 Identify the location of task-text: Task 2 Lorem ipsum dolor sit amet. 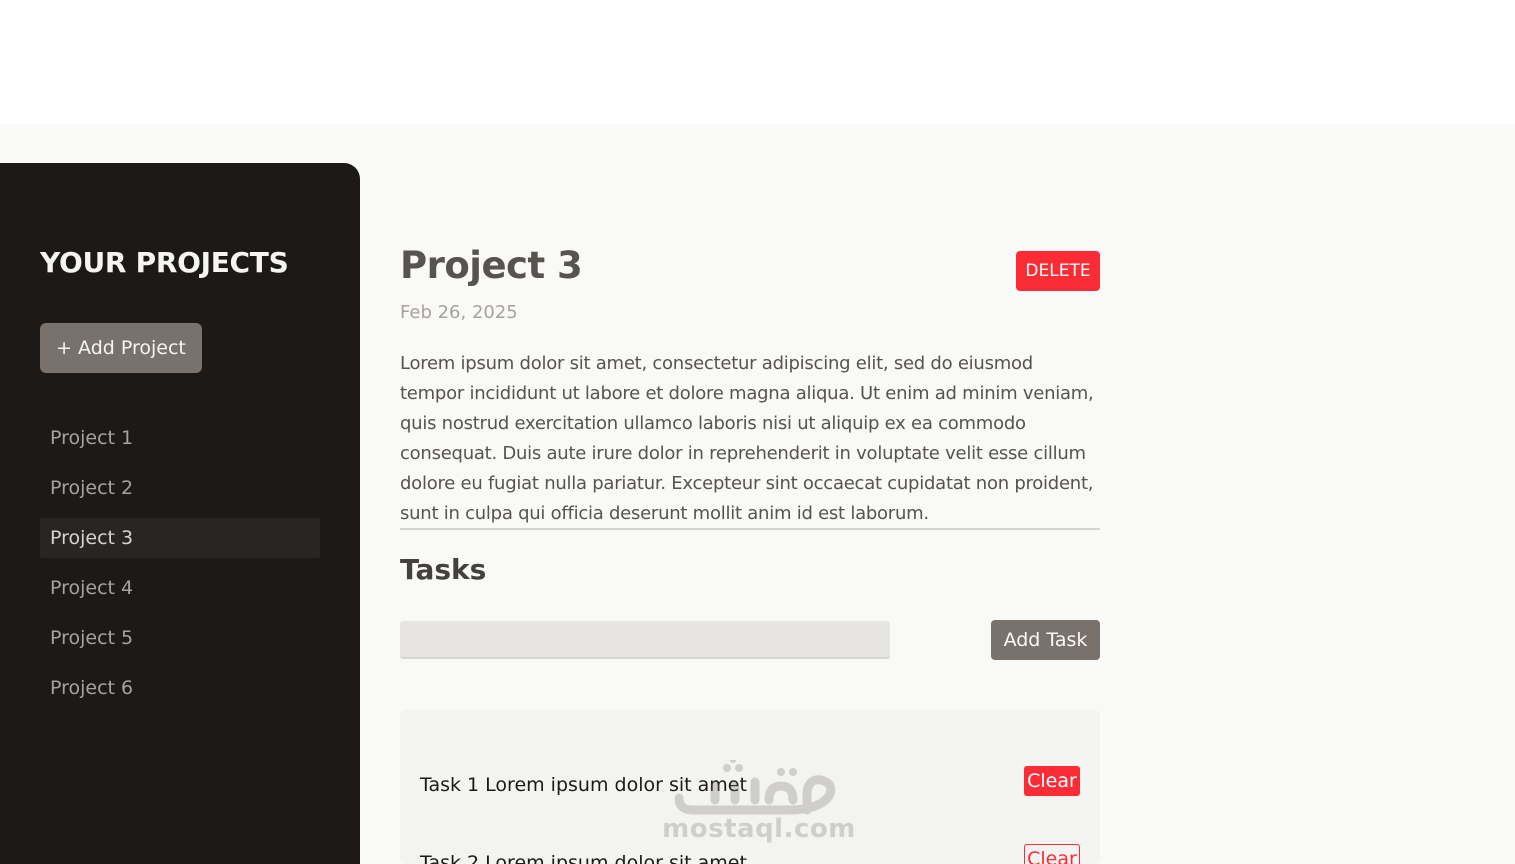
(583, 858).